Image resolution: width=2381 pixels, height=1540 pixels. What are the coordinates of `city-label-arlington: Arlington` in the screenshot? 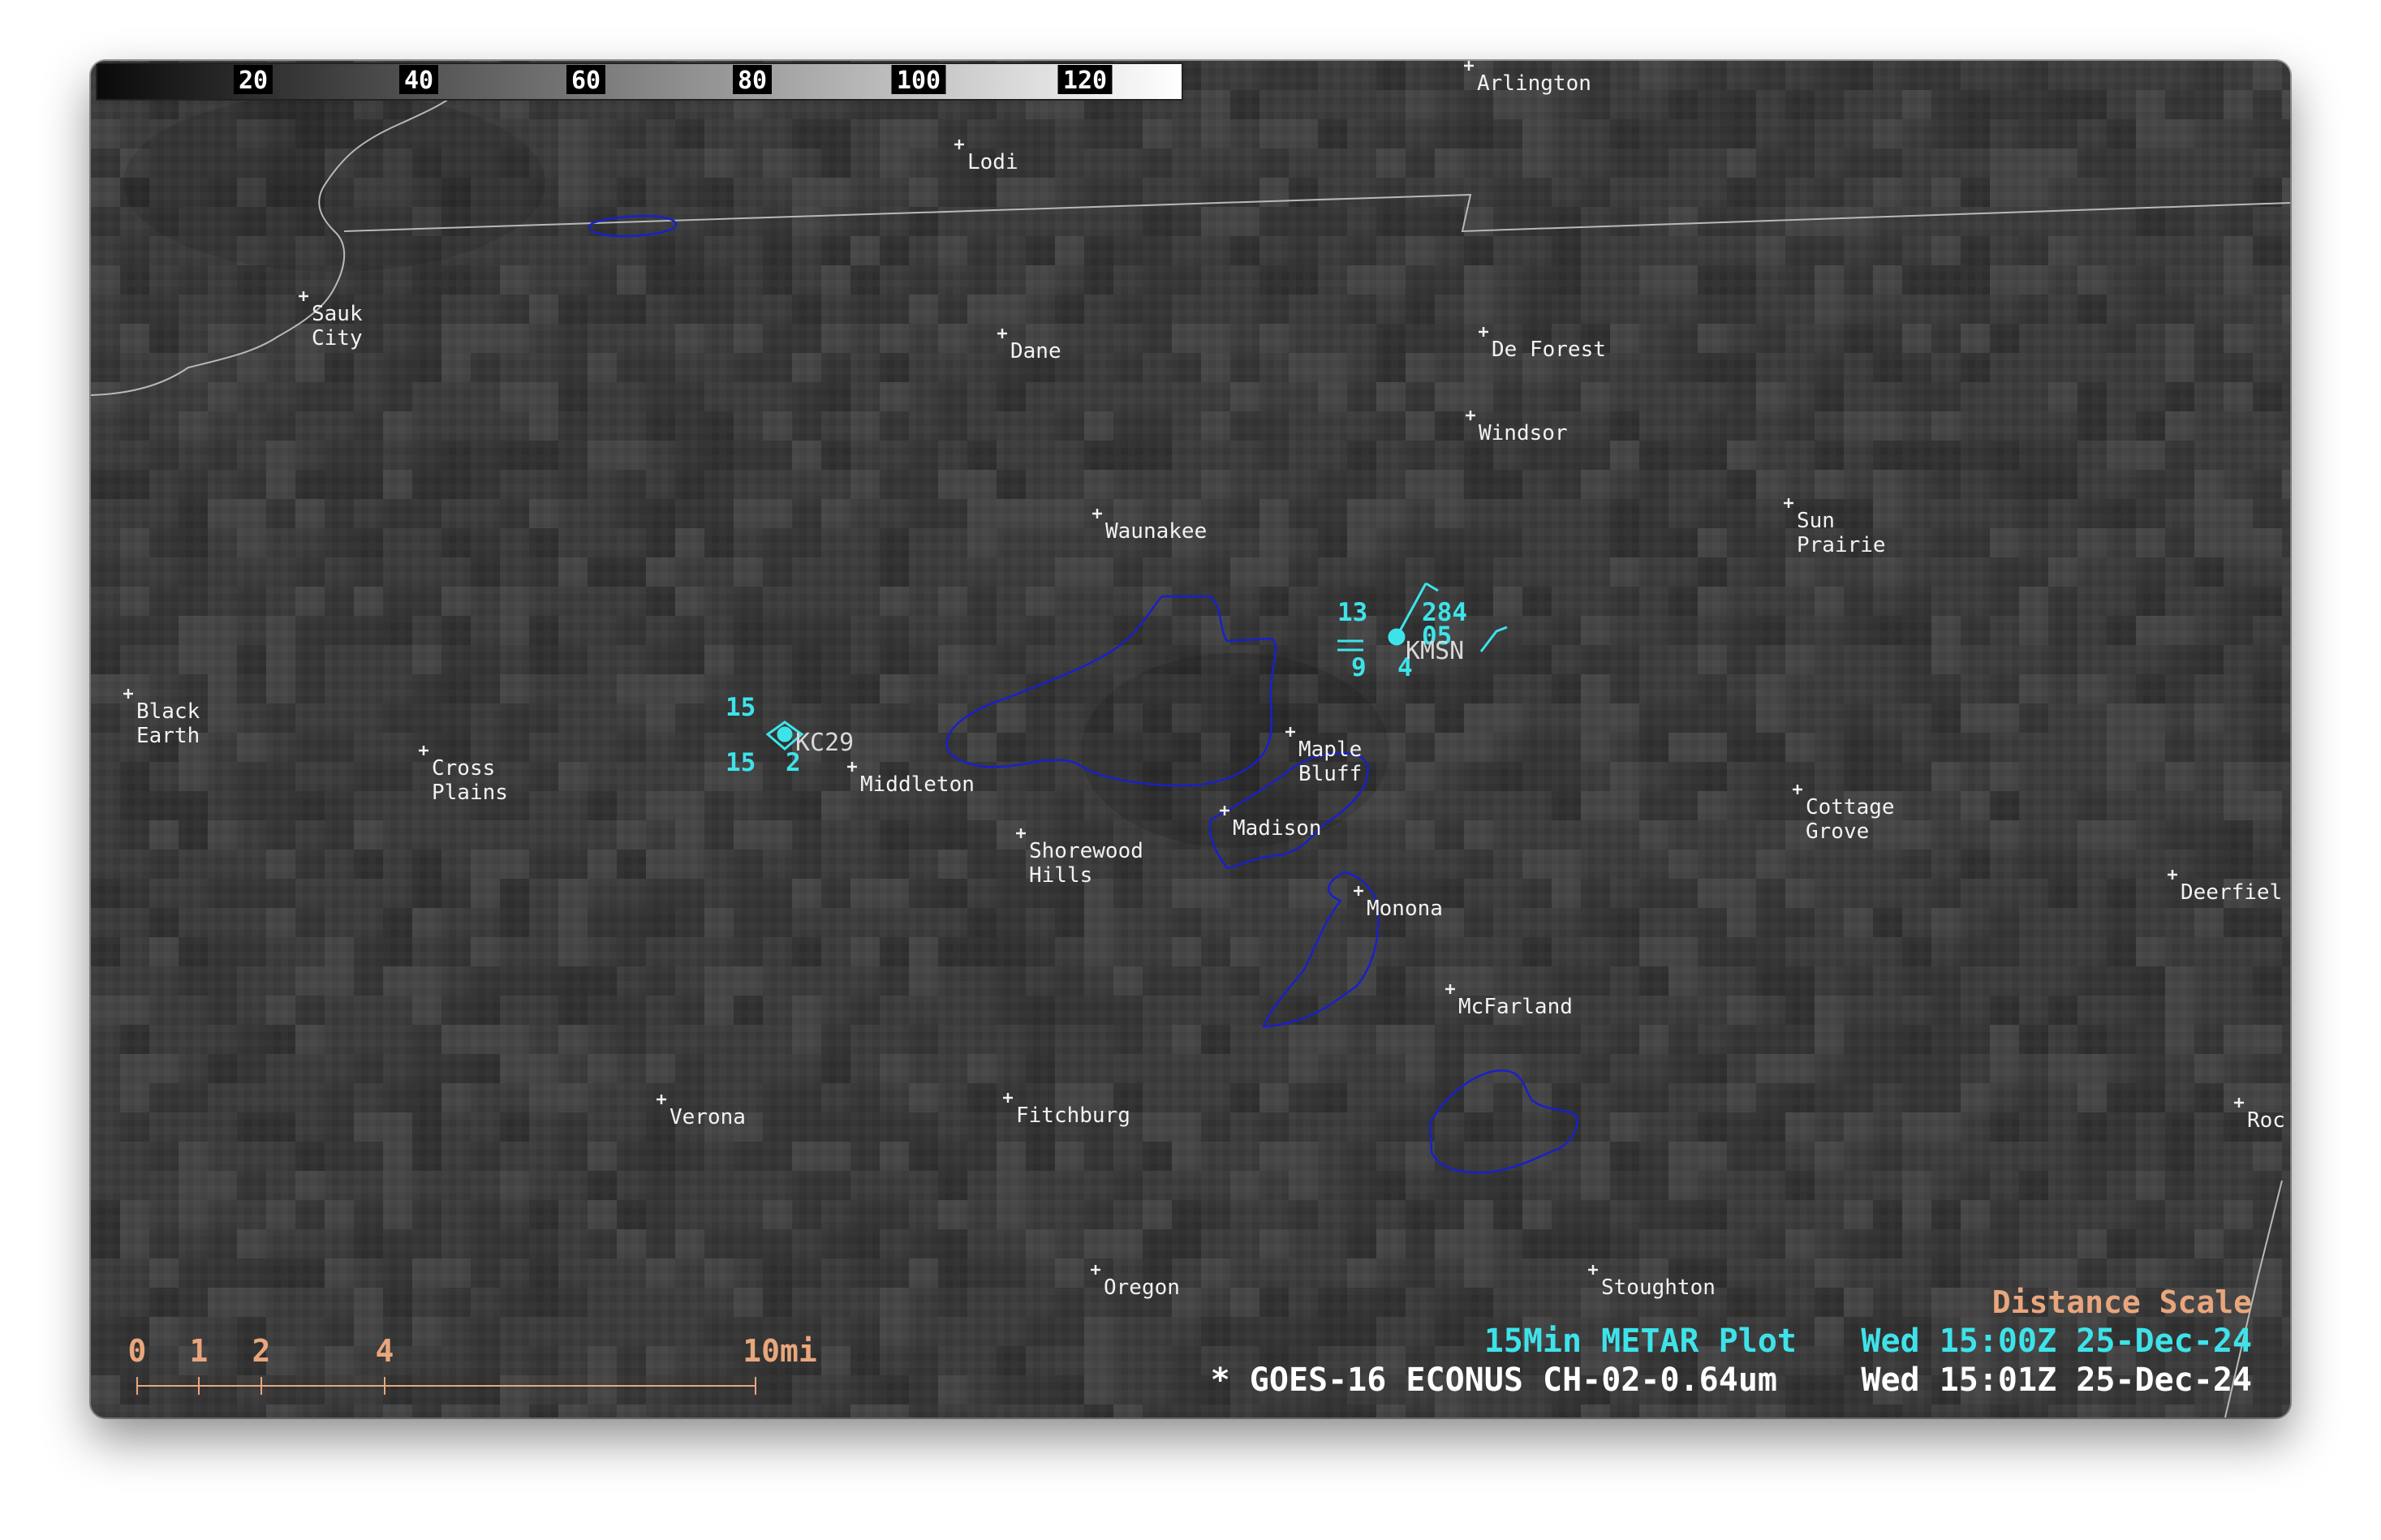 It's located at (1534, 83).